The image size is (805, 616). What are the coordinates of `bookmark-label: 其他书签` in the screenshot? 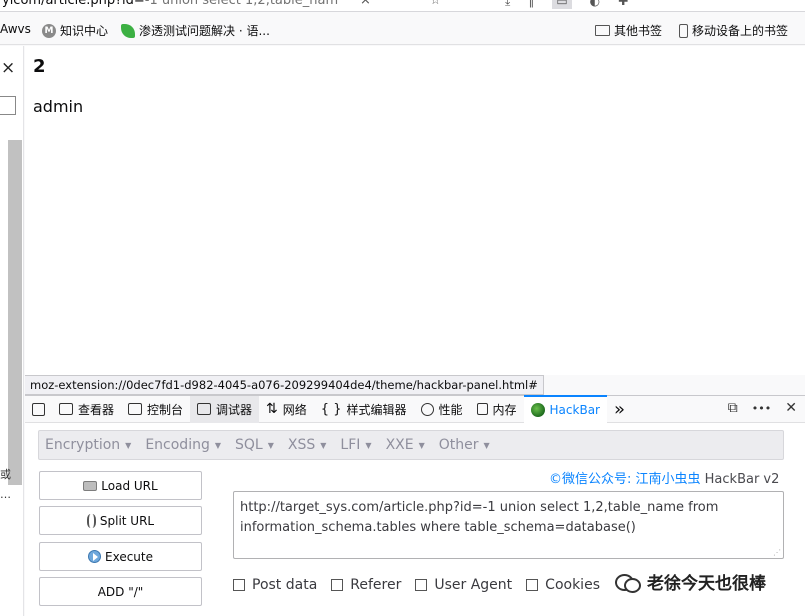 It's located at (638, 31).